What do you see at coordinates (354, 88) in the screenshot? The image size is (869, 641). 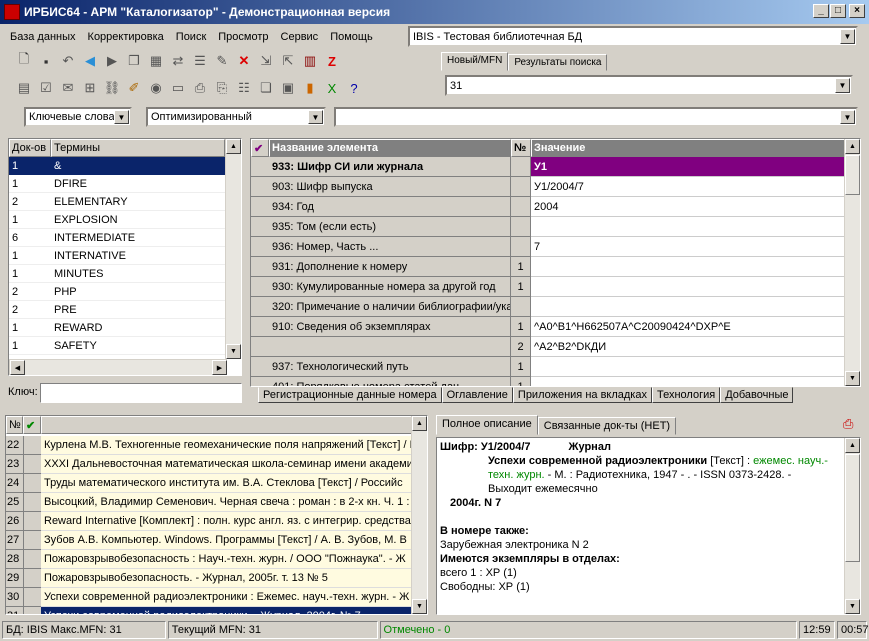 I see `help-icon: ?` at bounding box center [354, 88].